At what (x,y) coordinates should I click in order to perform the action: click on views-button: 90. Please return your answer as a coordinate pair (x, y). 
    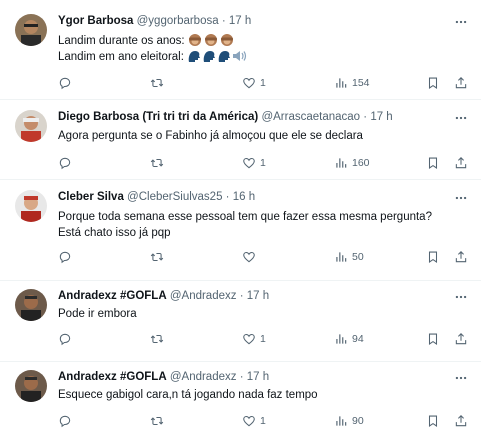
    Looking at the image, I should click on (349, 421).